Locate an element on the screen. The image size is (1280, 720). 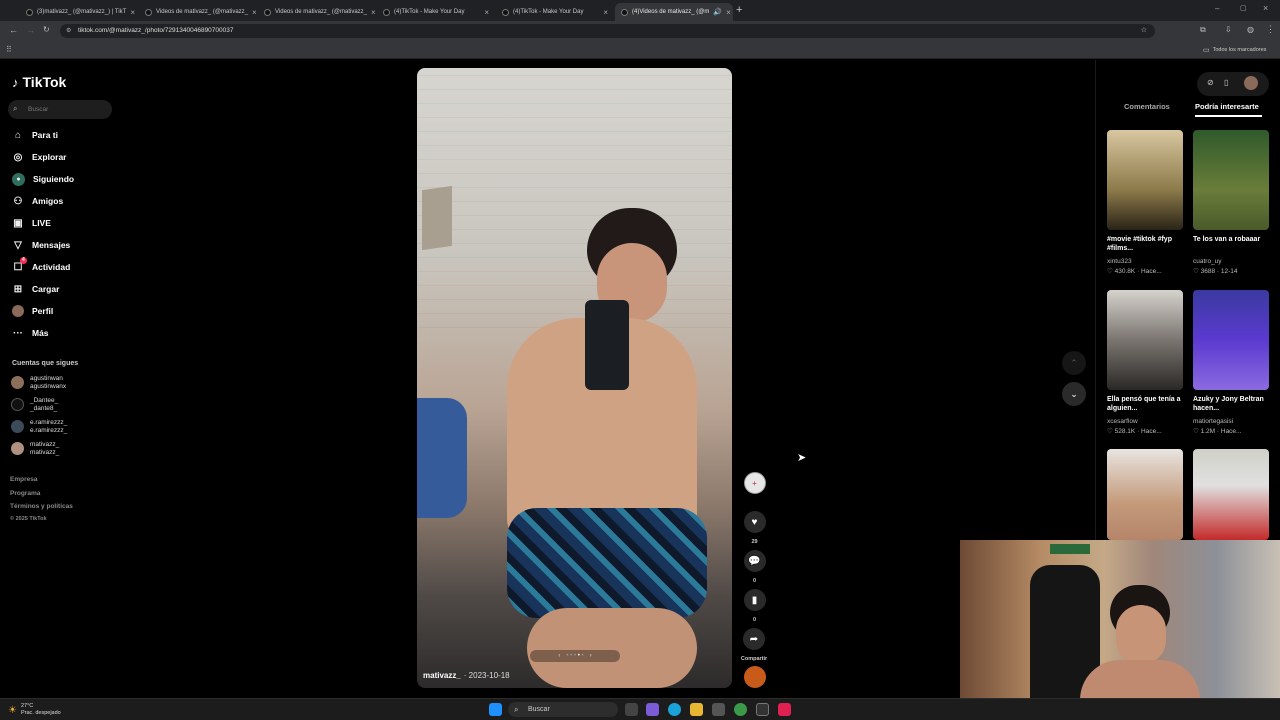
tab-comments: Comentarios is located at coordinates (1147, 106).